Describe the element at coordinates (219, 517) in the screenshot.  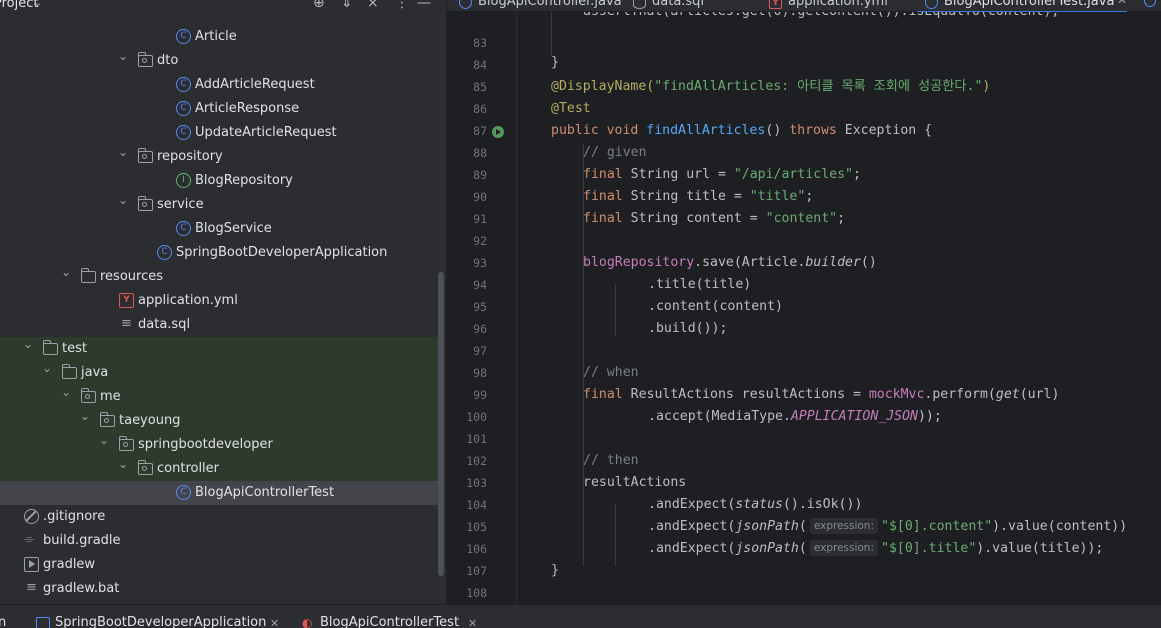
I see `tree-item-gitignore: .gitignore` at that location.